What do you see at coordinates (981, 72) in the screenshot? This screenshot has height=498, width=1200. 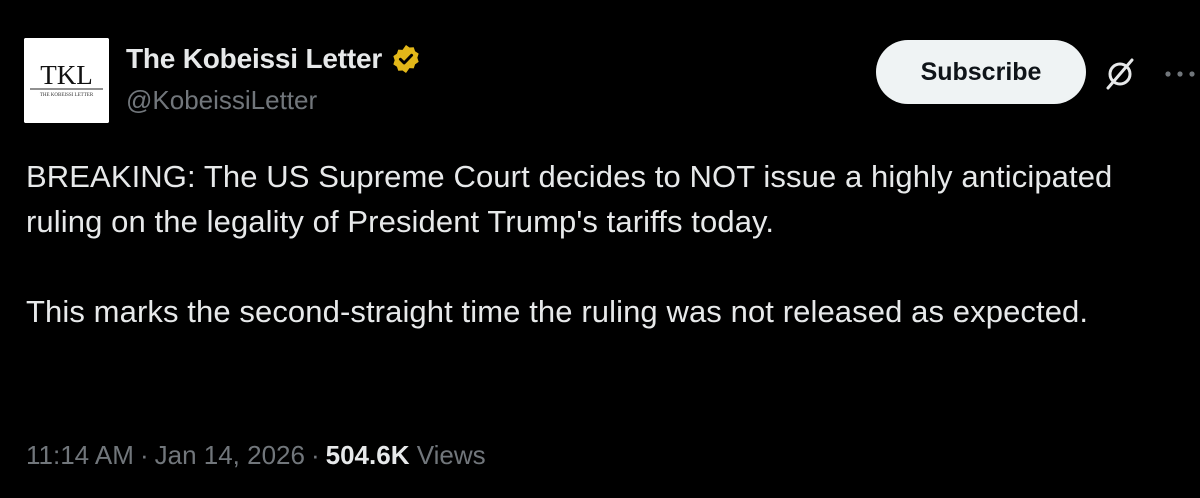 I see `subscribe-button: Subscribe` at bounding box center [981, 72].